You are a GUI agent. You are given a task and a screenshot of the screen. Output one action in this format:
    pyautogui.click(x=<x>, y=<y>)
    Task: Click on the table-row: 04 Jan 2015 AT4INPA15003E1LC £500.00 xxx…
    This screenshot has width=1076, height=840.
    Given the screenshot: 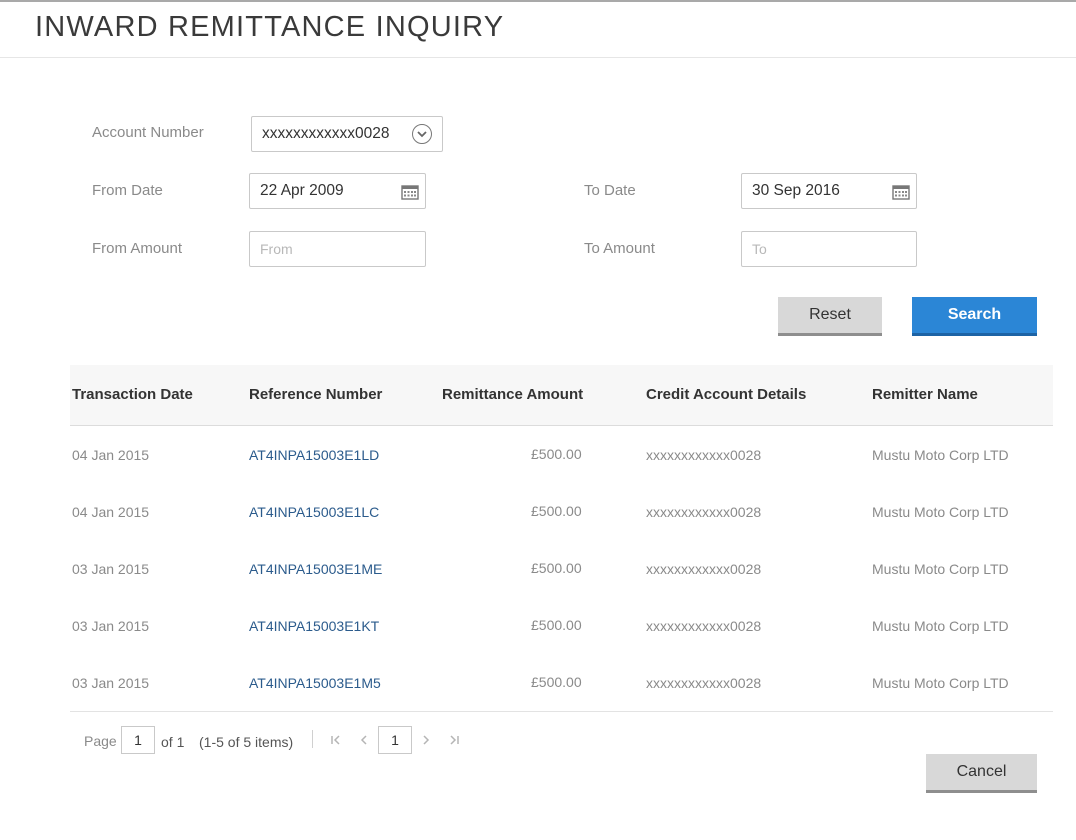 What is the action you would take?
    pyautogui.click(x=561, y=511)
    